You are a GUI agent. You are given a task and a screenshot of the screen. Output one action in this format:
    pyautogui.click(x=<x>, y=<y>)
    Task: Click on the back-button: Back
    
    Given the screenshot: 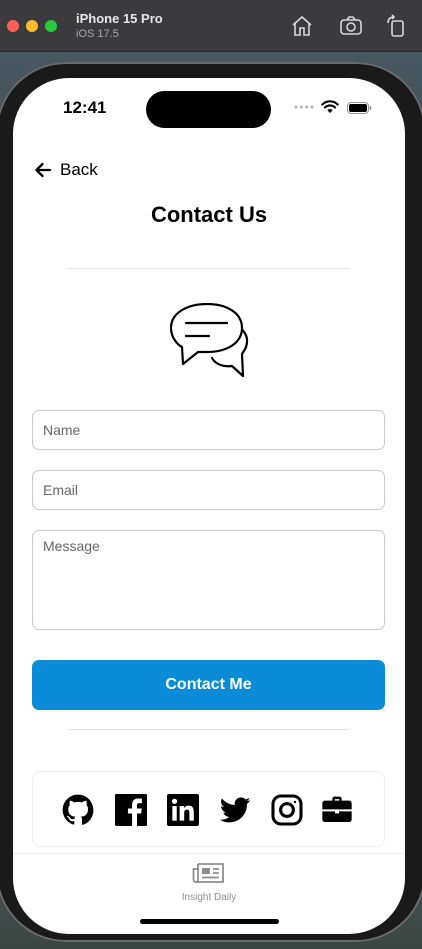 What is the action you would take?
    pyautogui.click(x=66, y=170)
    